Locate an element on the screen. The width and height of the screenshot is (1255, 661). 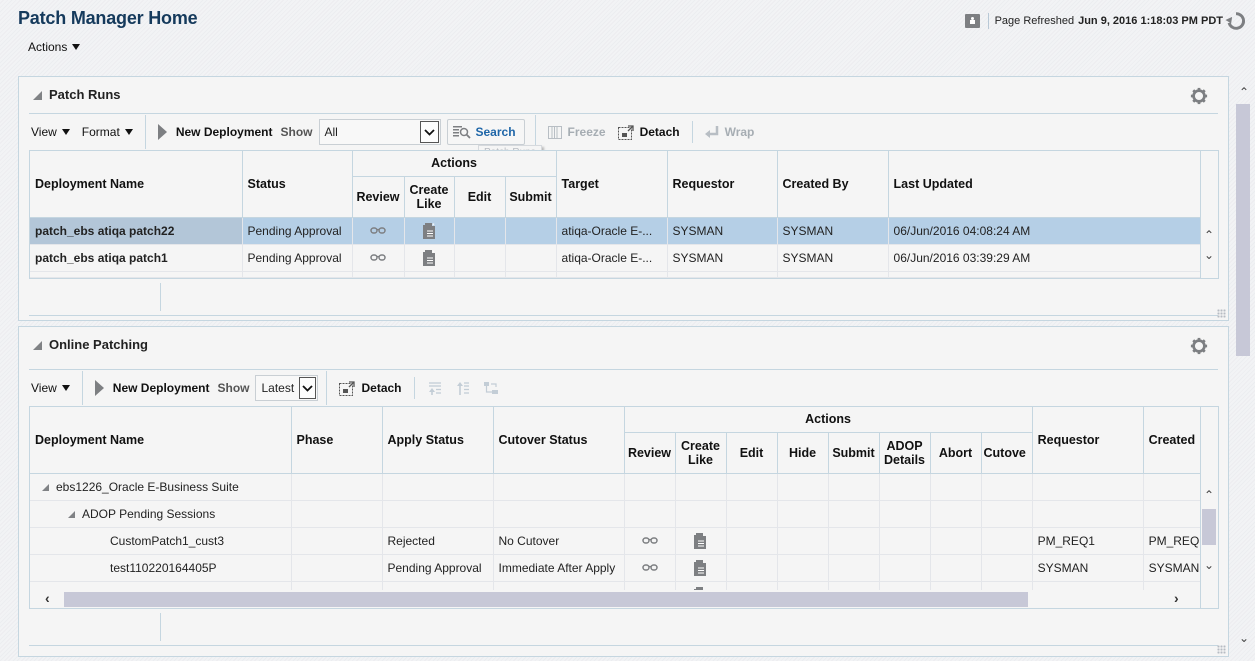
scroll-left-icon: ‹ is located at coordinates (47, 598).